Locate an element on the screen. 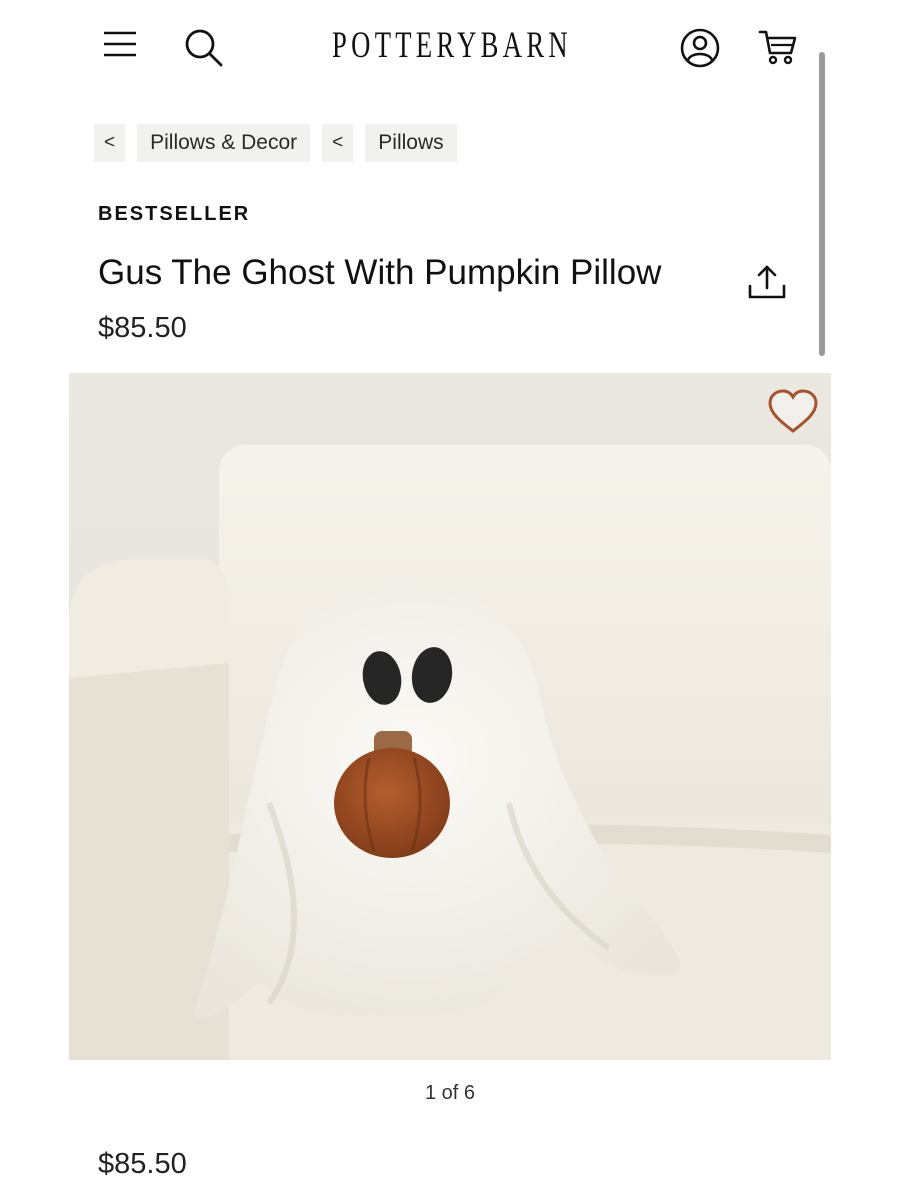 This screenshot has height=1200, width=900. site-header: POTTERYBARN is located at coordinates (450, 47).